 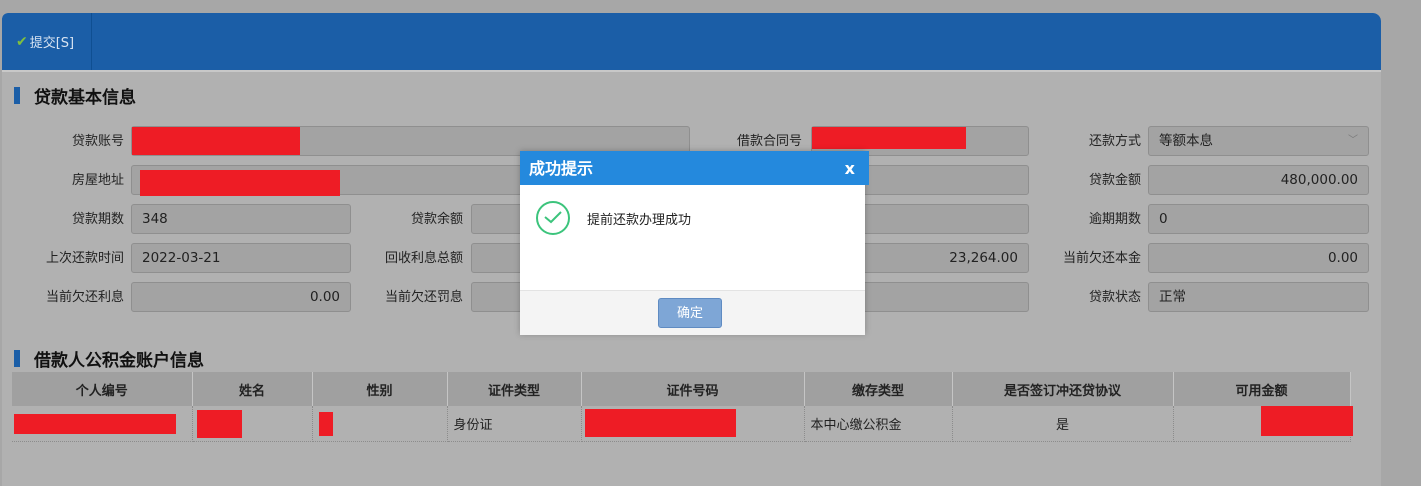 What do you see at coordinates (691, 41) in the screenshot?
I see `toolbar: ✔ 提交[S]` at bounding box center [691, 41].